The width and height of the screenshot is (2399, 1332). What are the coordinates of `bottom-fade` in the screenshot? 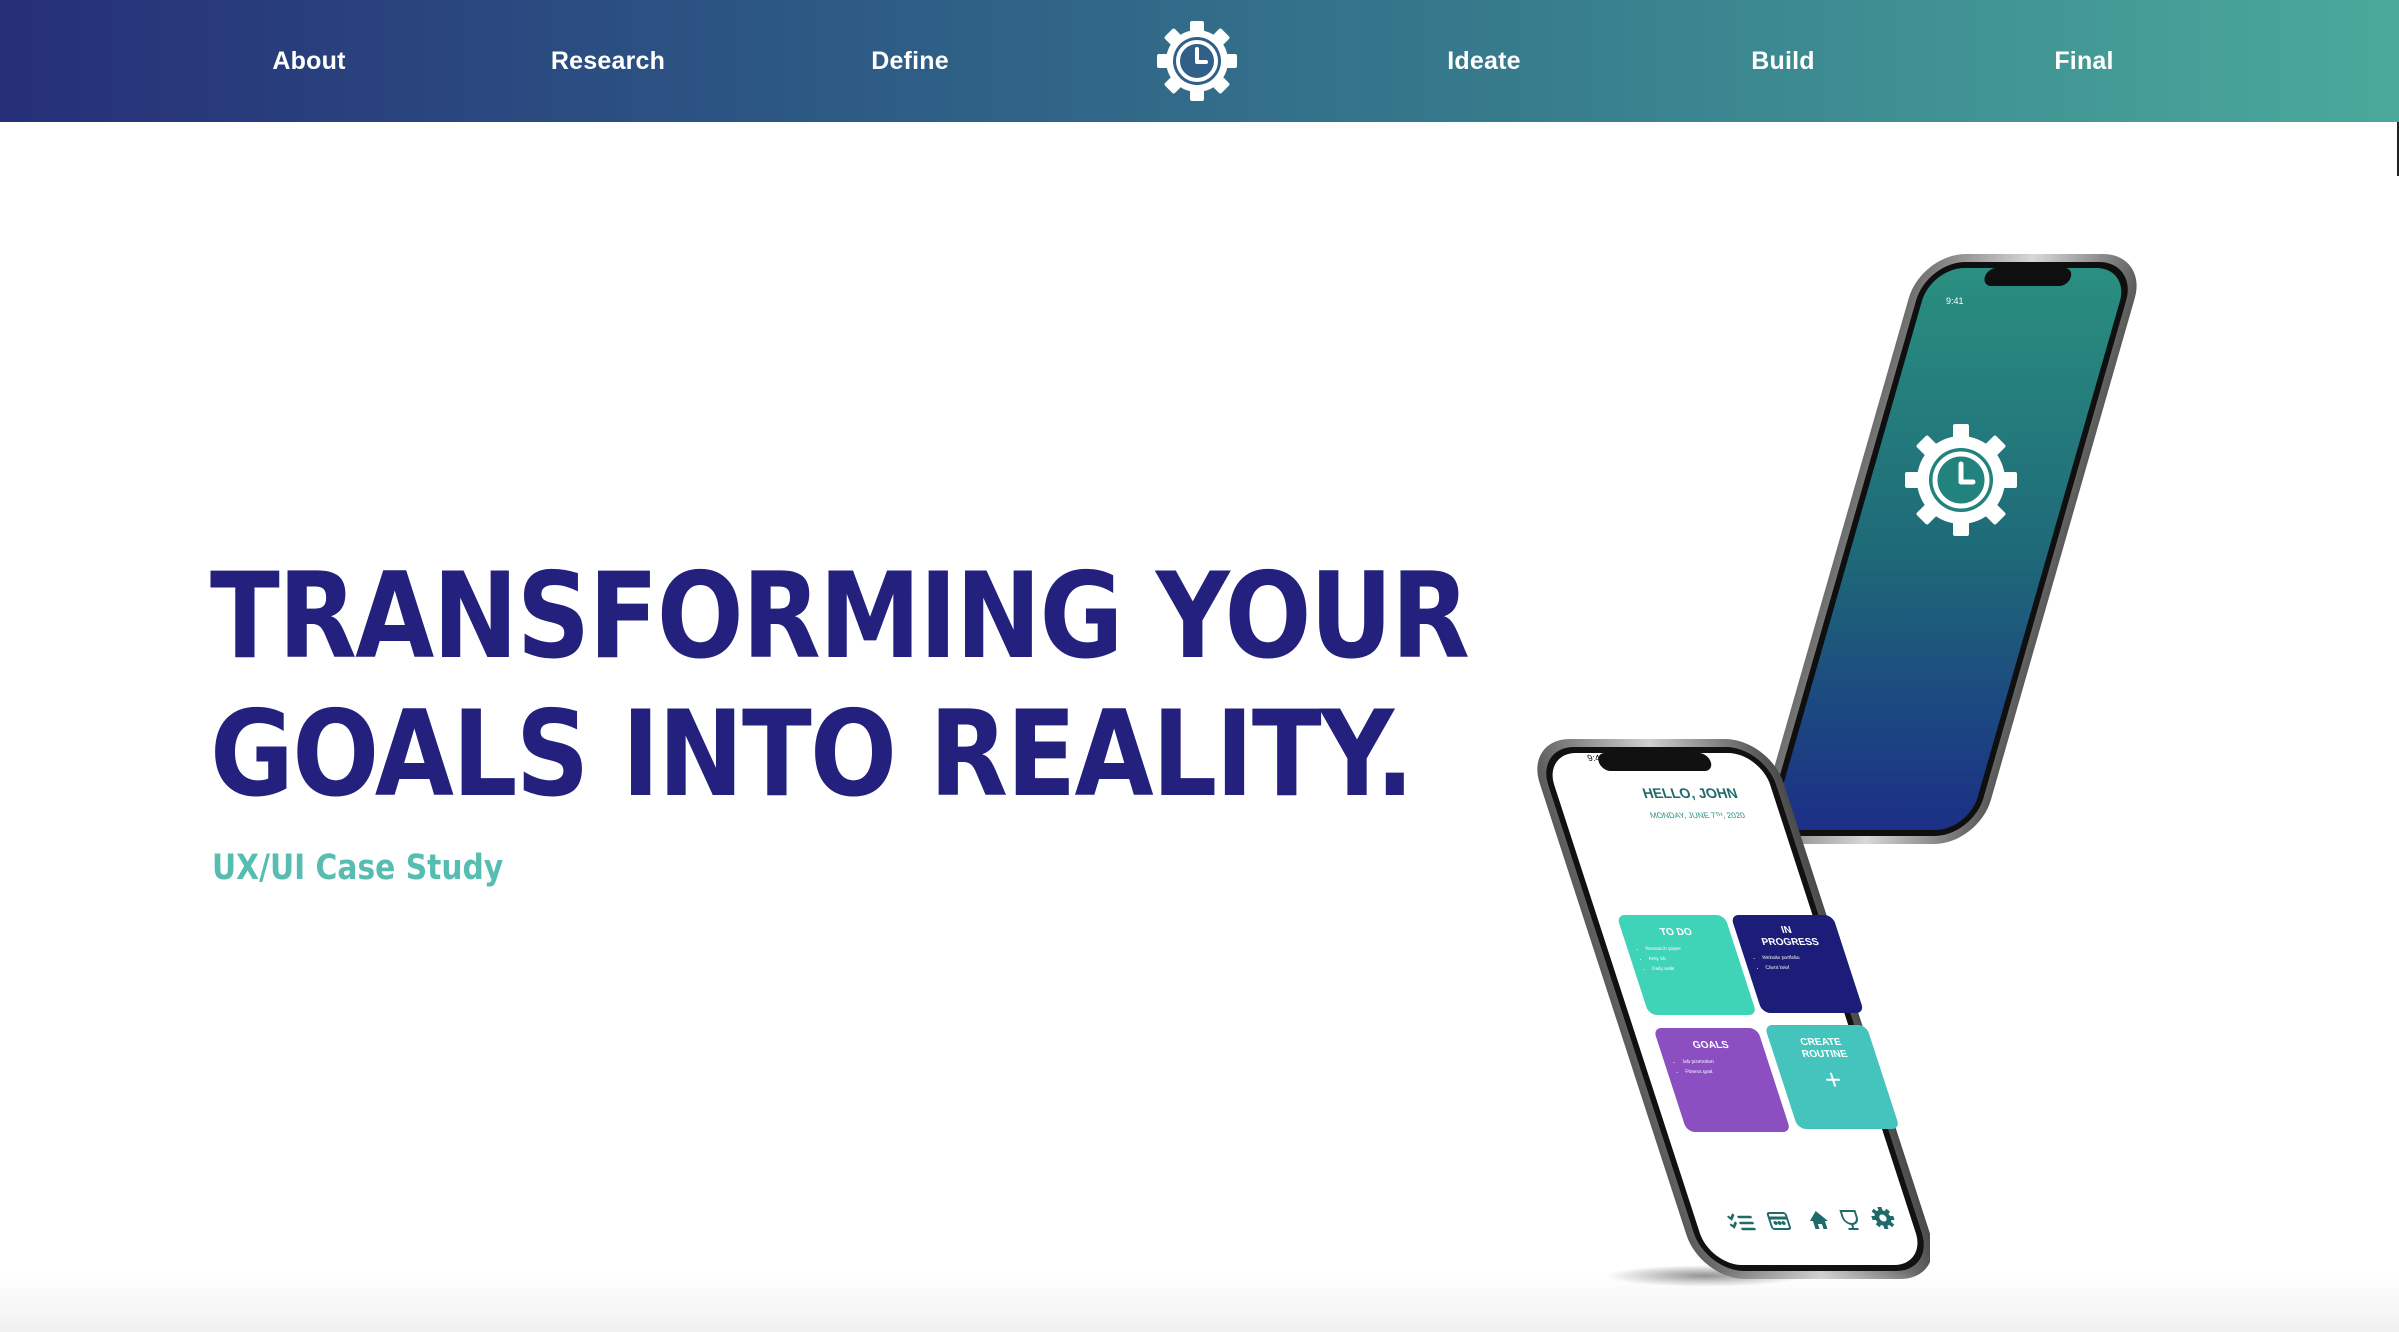 It's located at (1199, 1302).